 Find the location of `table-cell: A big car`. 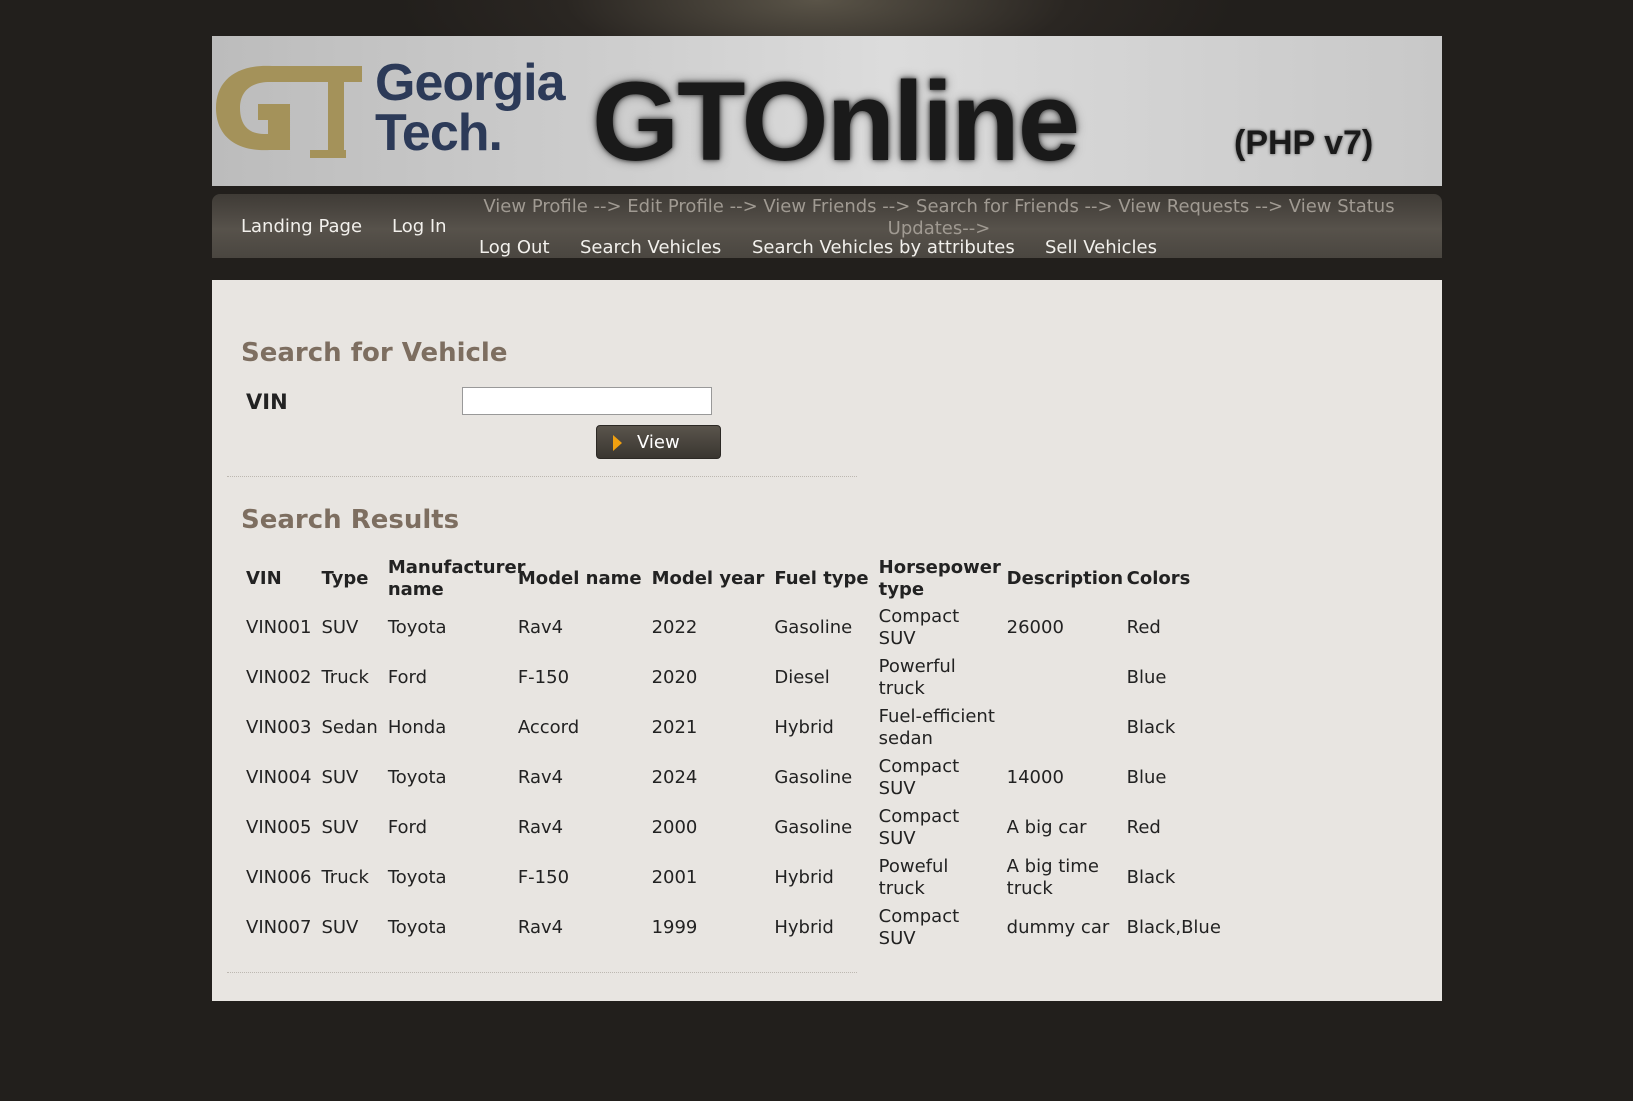

table-cell: A big car is located at coordinates (1046, 827).